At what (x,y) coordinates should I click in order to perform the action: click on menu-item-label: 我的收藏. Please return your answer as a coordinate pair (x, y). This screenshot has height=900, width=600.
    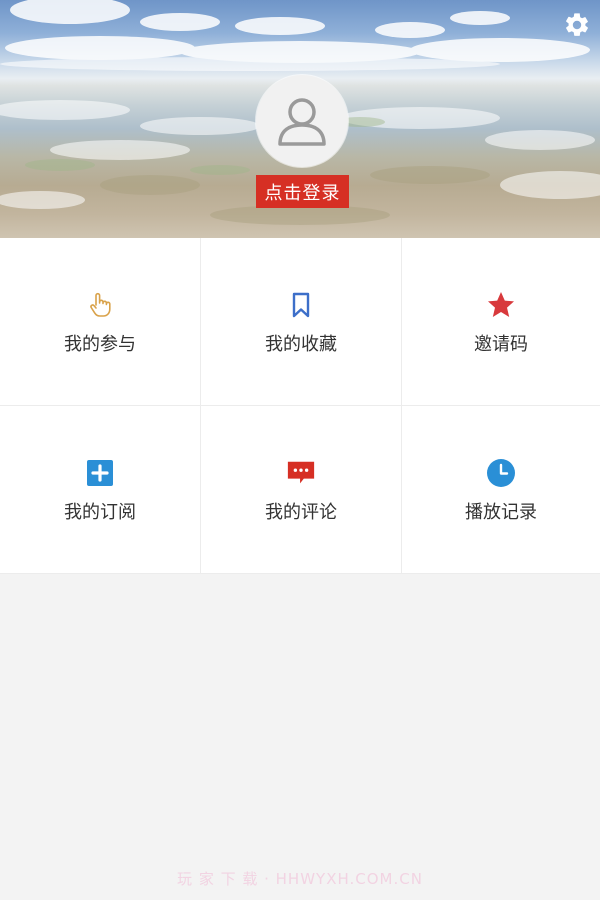
    Looking at the image, I should click on (301, 344).